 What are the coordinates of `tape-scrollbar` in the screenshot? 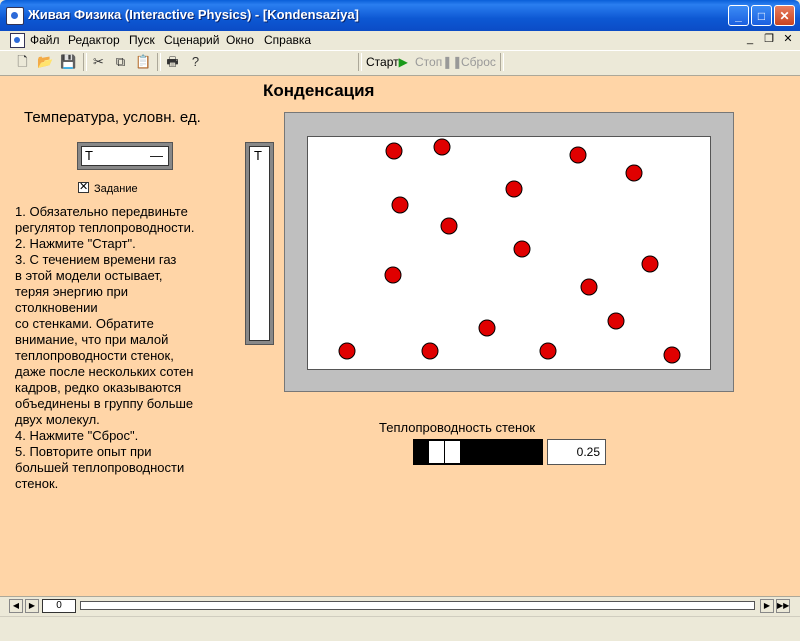 It's located at (417, 605).